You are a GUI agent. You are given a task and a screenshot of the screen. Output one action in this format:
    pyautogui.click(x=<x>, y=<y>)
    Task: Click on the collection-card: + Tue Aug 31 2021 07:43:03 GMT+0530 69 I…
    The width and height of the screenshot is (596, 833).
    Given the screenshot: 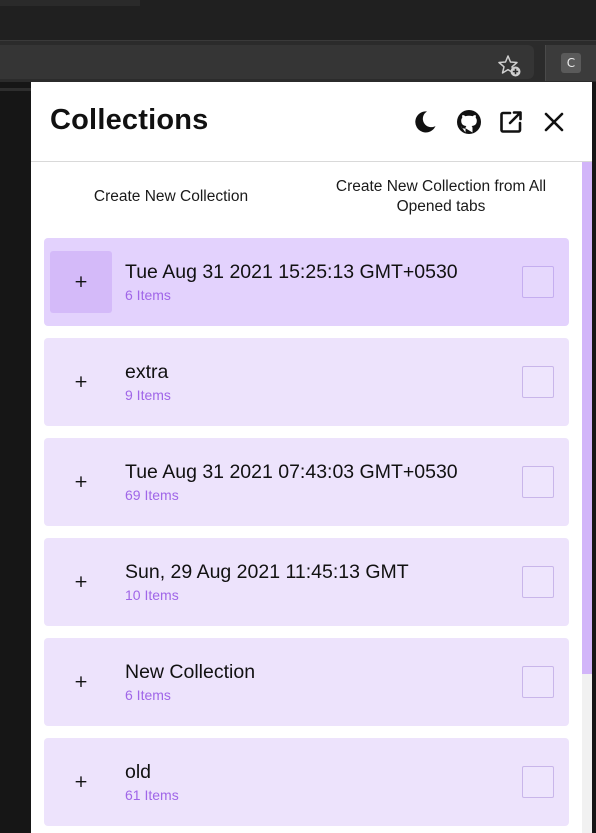 What is the action you would take?
    pyautogui.click(x=306, y=482)
    